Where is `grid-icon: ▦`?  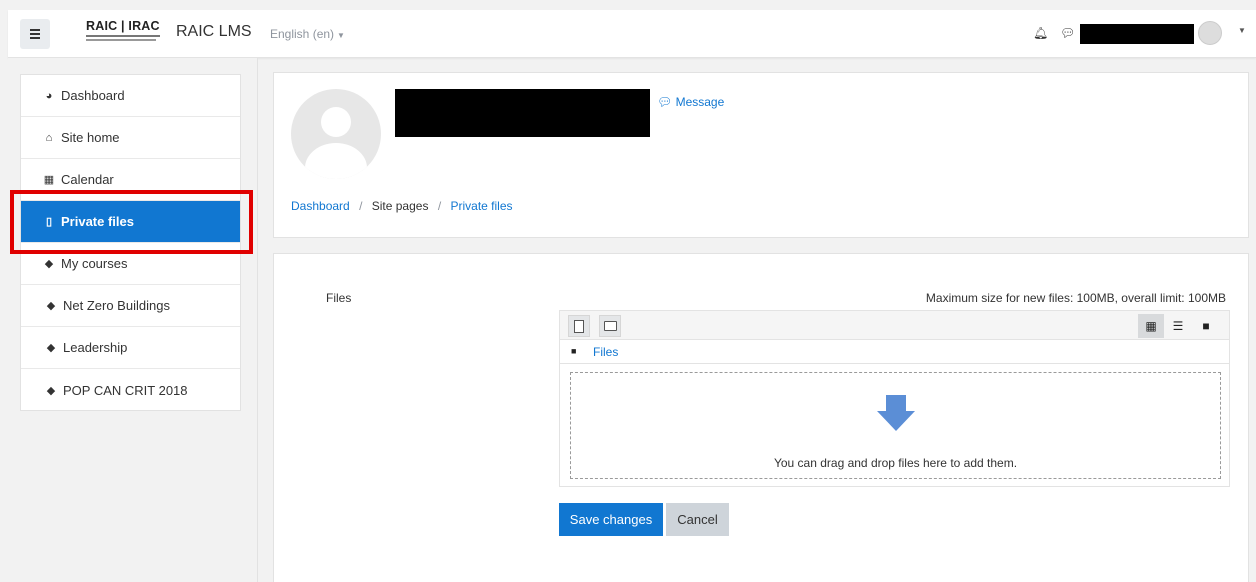
grid-icon: ▦ is located at coordinates (1151, 326).